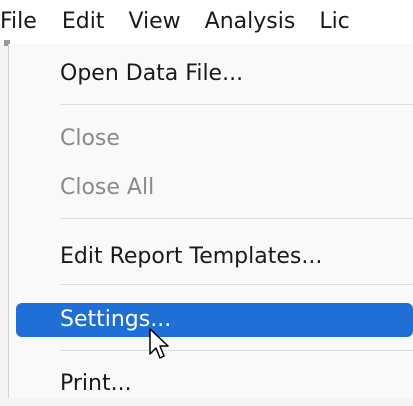  I want to click on menu-license: Lic, so click(332, 22).